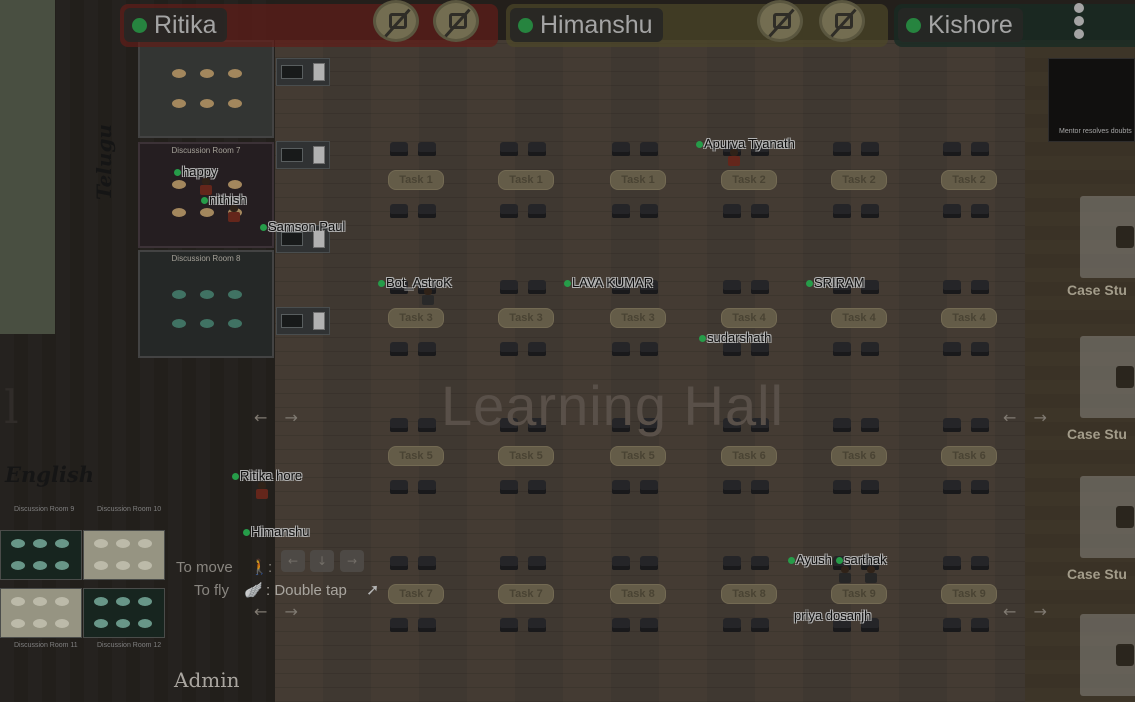  I want to click on task-label: Task 7, so click(526, 594).